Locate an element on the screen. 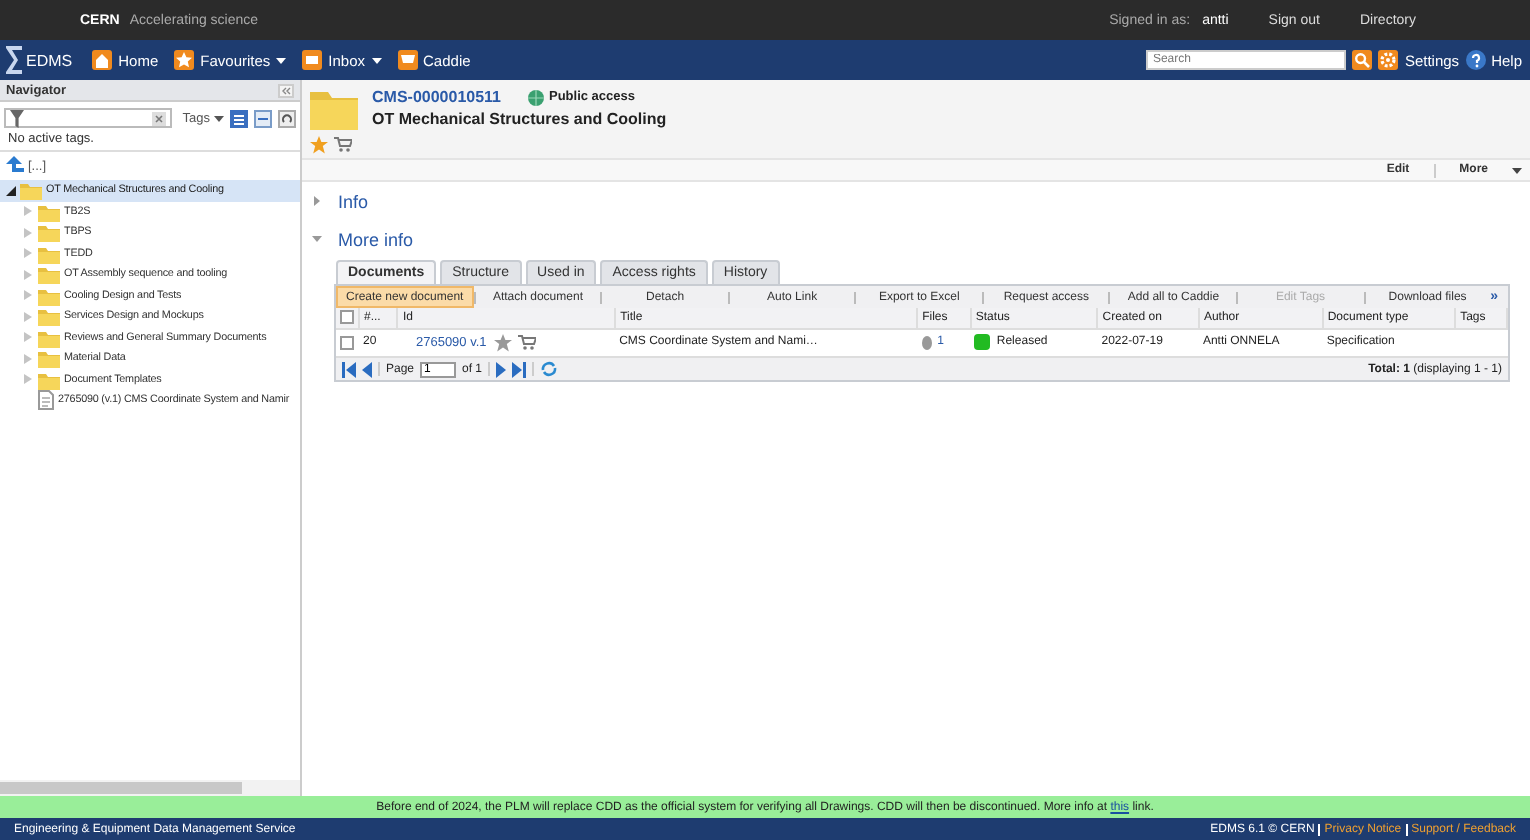 The image size is (1530, 840). help-icon is located at coordinates (1475, 60).